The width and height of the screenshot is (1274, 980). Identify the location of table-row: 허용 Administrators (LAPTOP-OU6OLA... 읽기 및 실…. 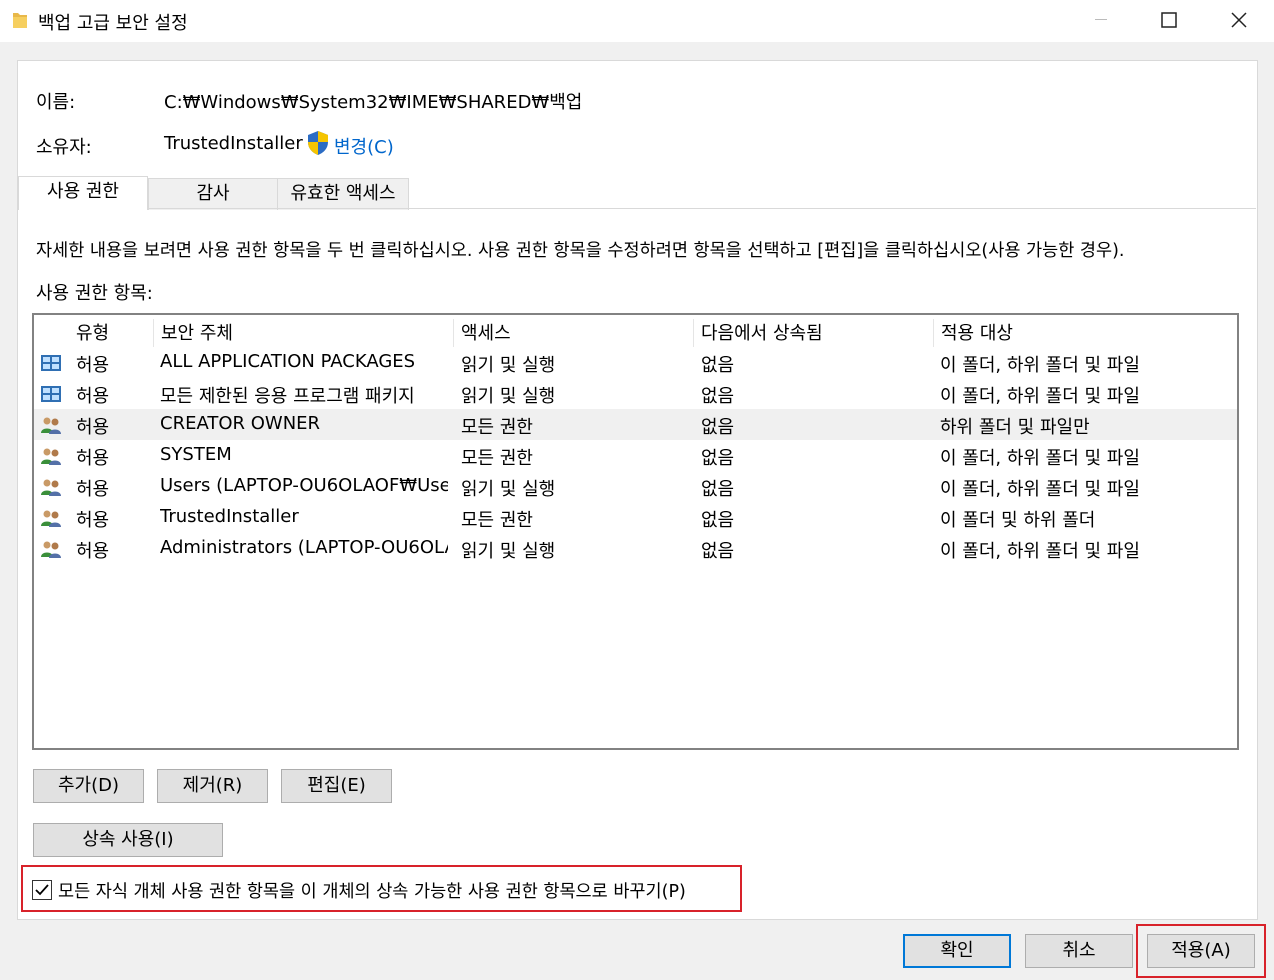
(635, 548).